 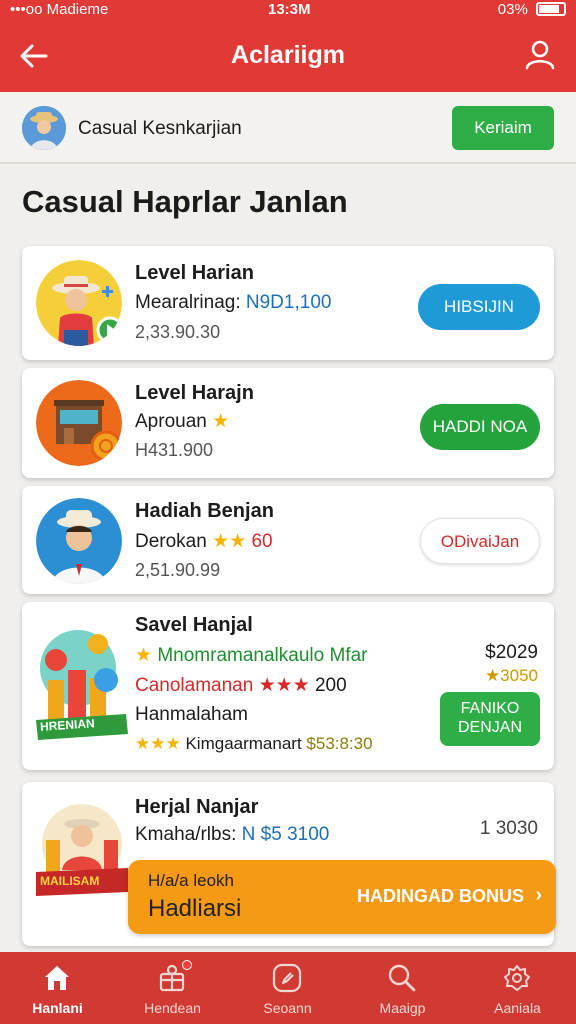 I want to click on card-cta-button: HIBSIJIN, so click(x=479, y=307).